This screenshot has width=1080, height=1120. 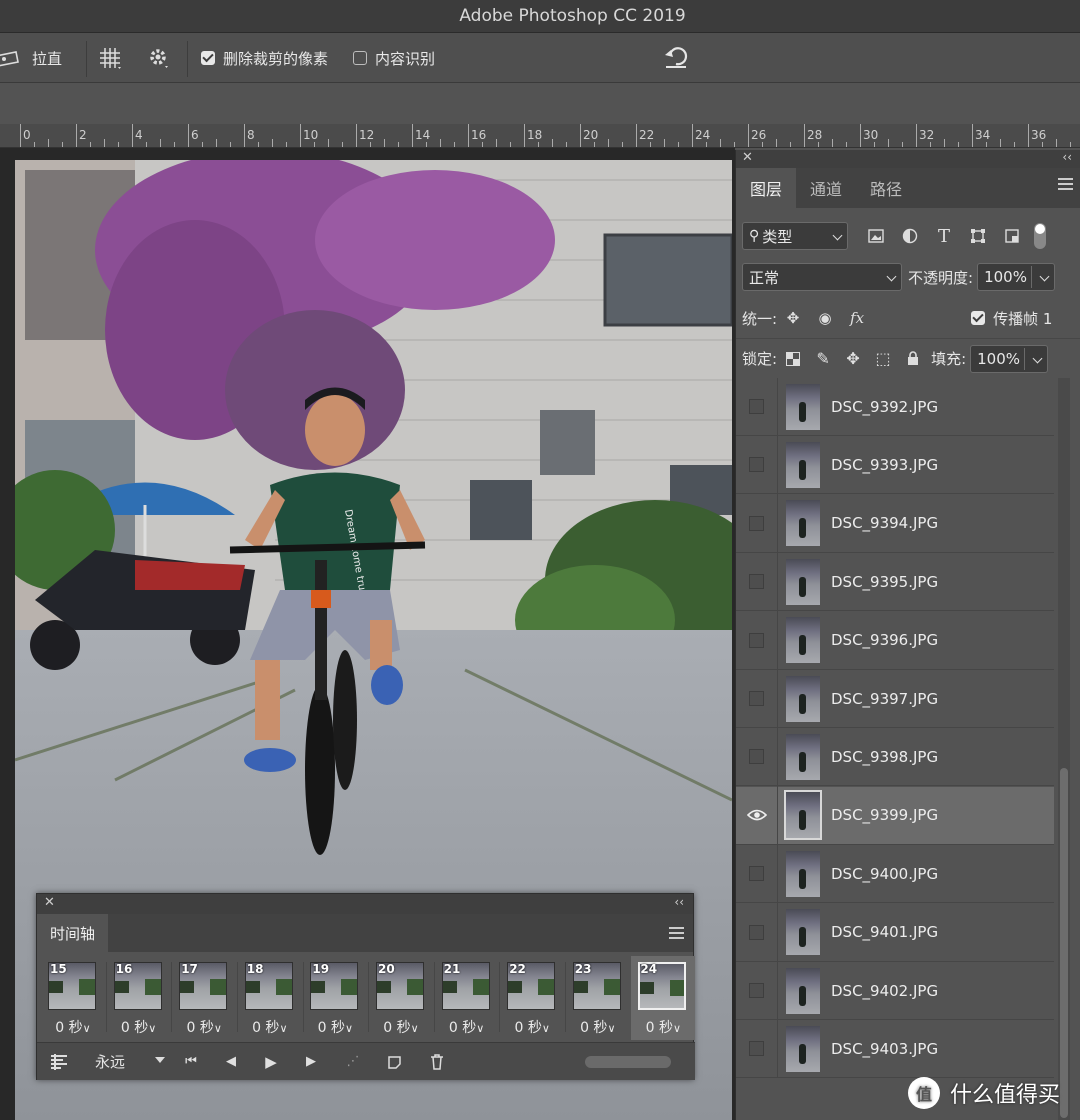 What do you see at coordinates (540, 136) in the screenshot?
I see `horizontal-ruler: 0 2 4 6 8 10 12 14 16 18 20 22 24 26 28 30 32 34 36` at bounding box center [540, 136].